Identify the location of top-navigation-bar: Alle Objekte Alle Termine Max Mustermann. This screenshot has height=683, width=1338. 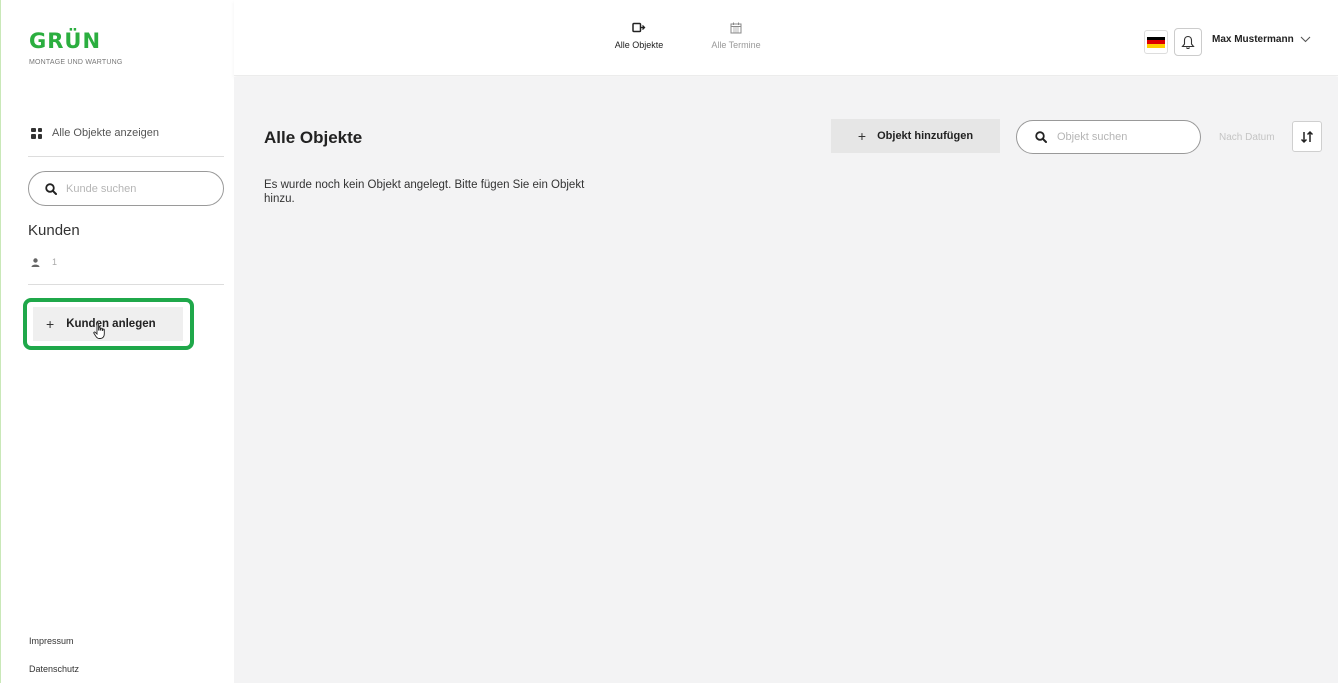
(786, 38).